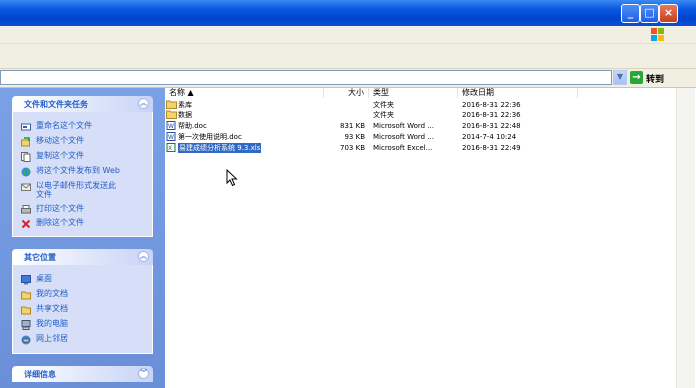 This screenshot has width=696, height=388. I want to click on expand-chevron-icon: ︾, so click(143, 373).